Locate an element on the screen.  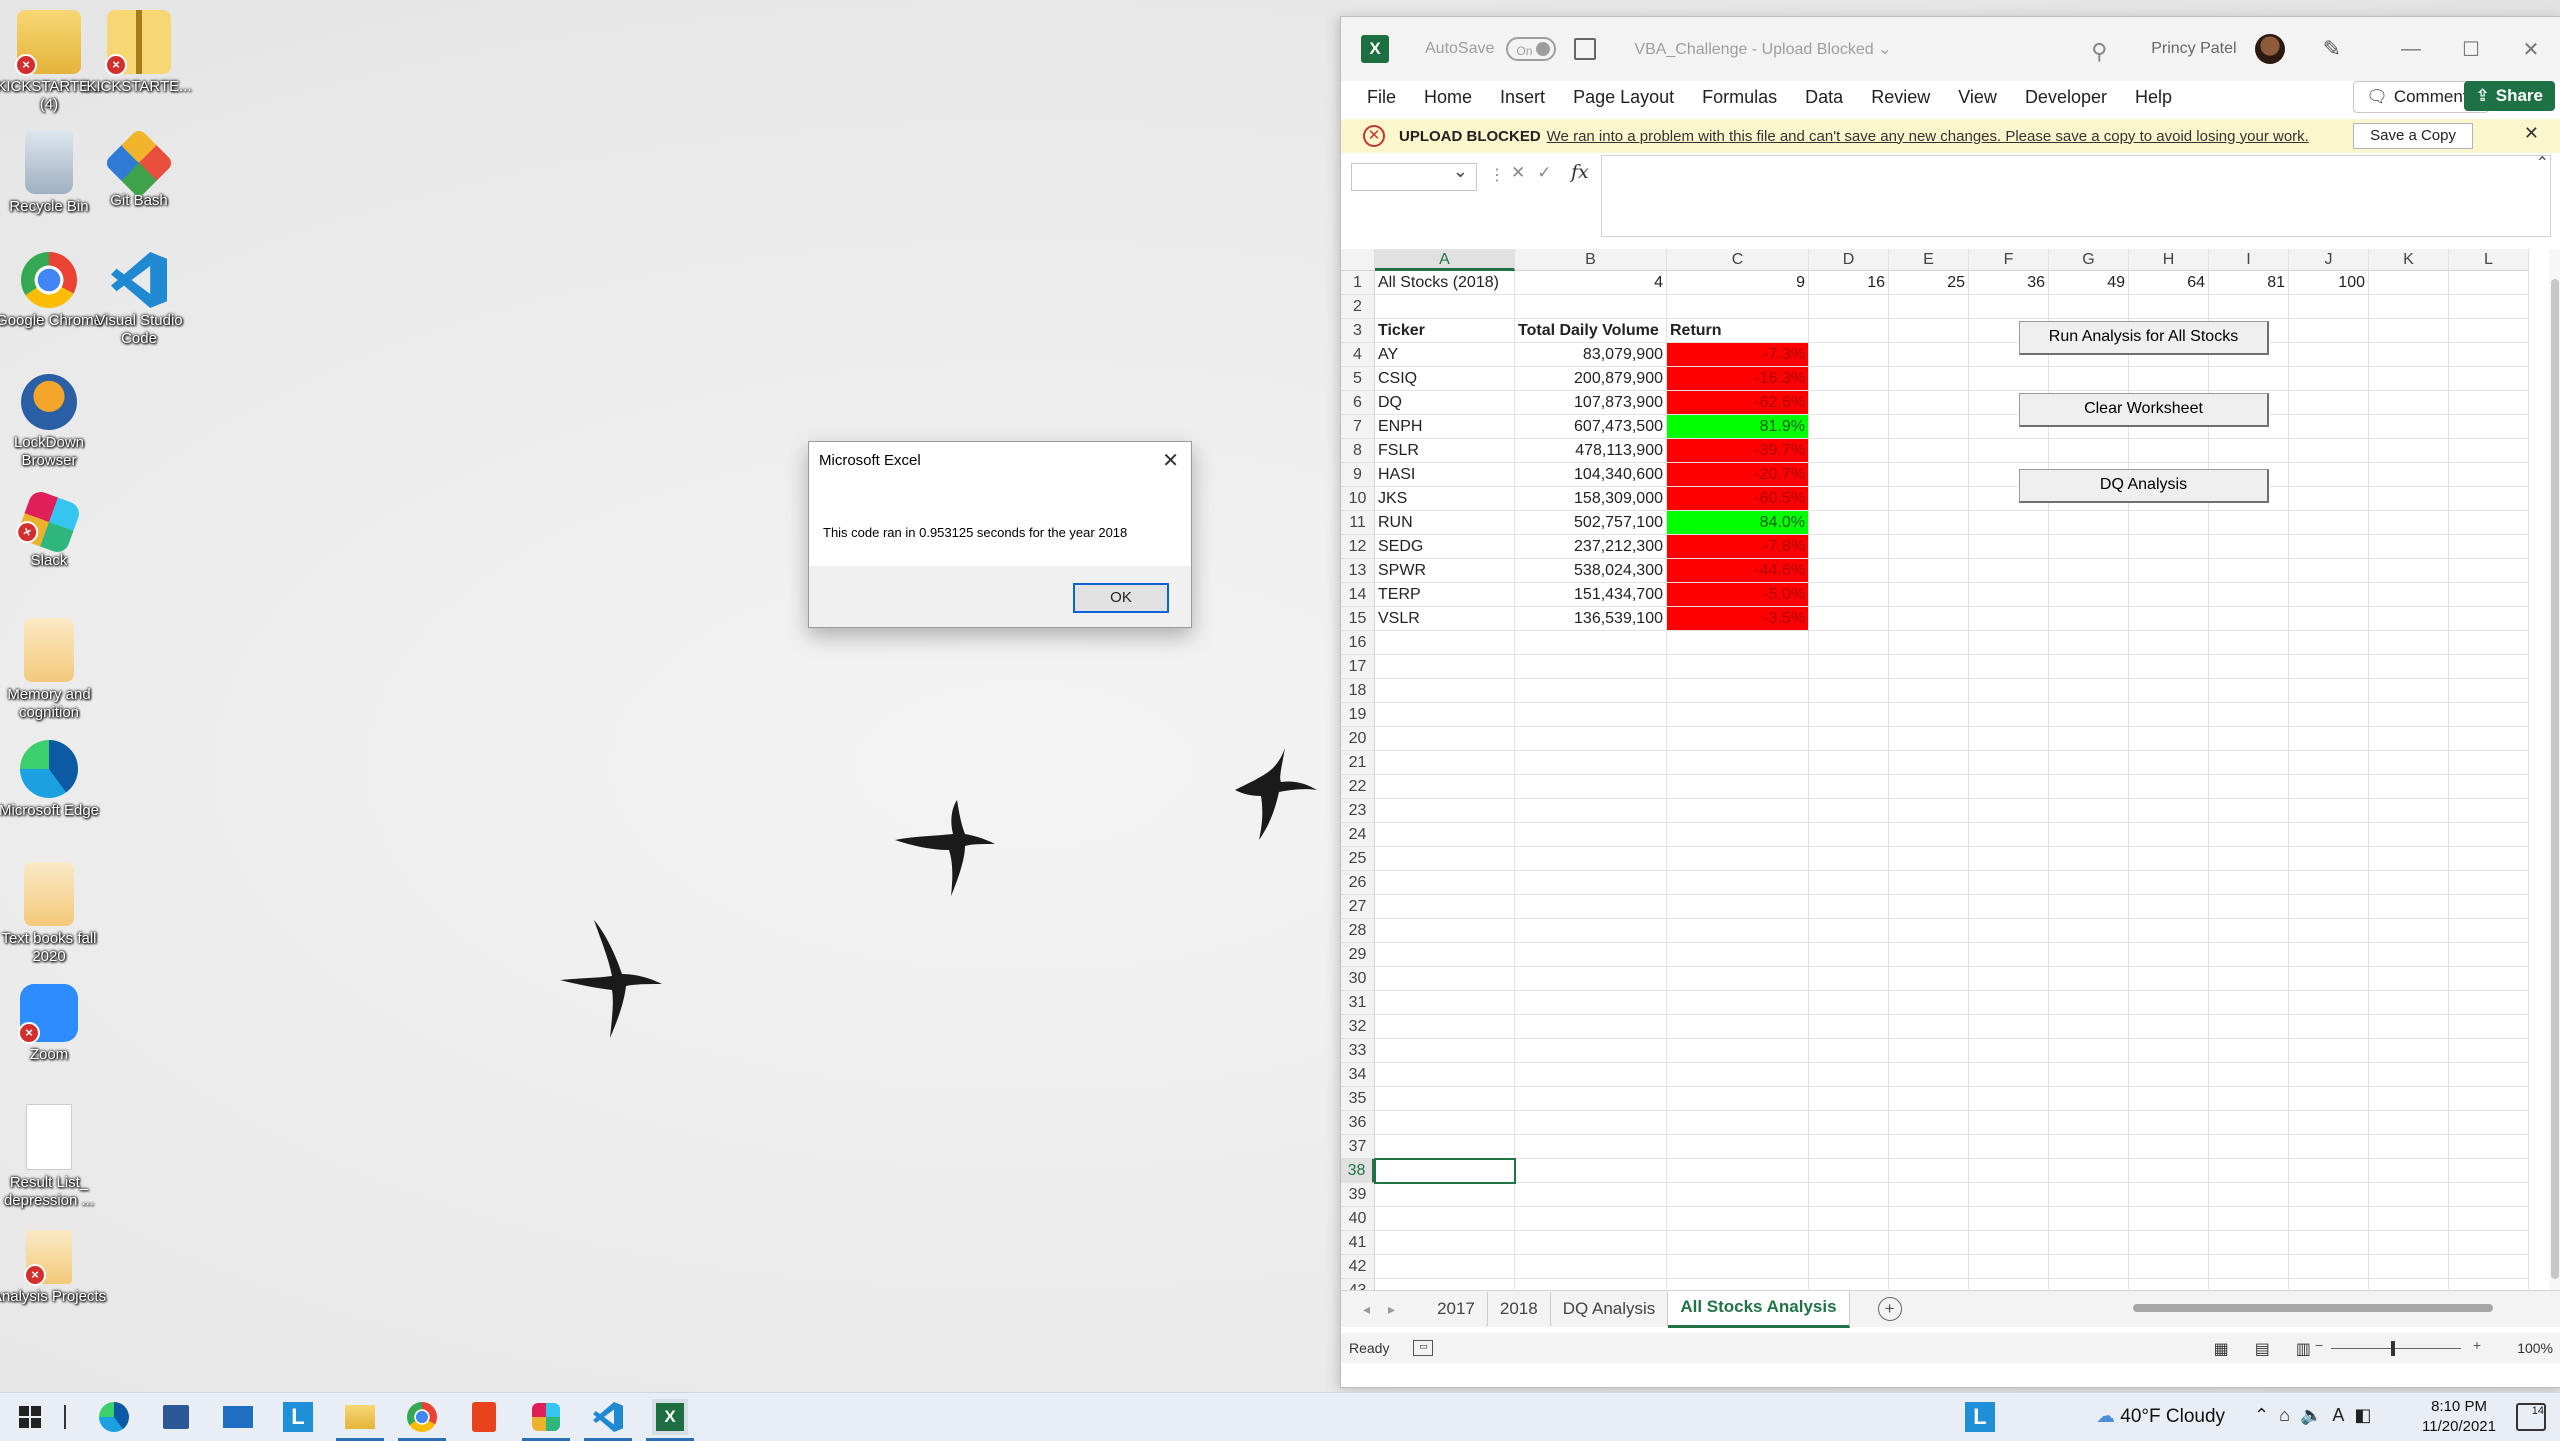
cell-i29 is located at coordinates (2249, 955).